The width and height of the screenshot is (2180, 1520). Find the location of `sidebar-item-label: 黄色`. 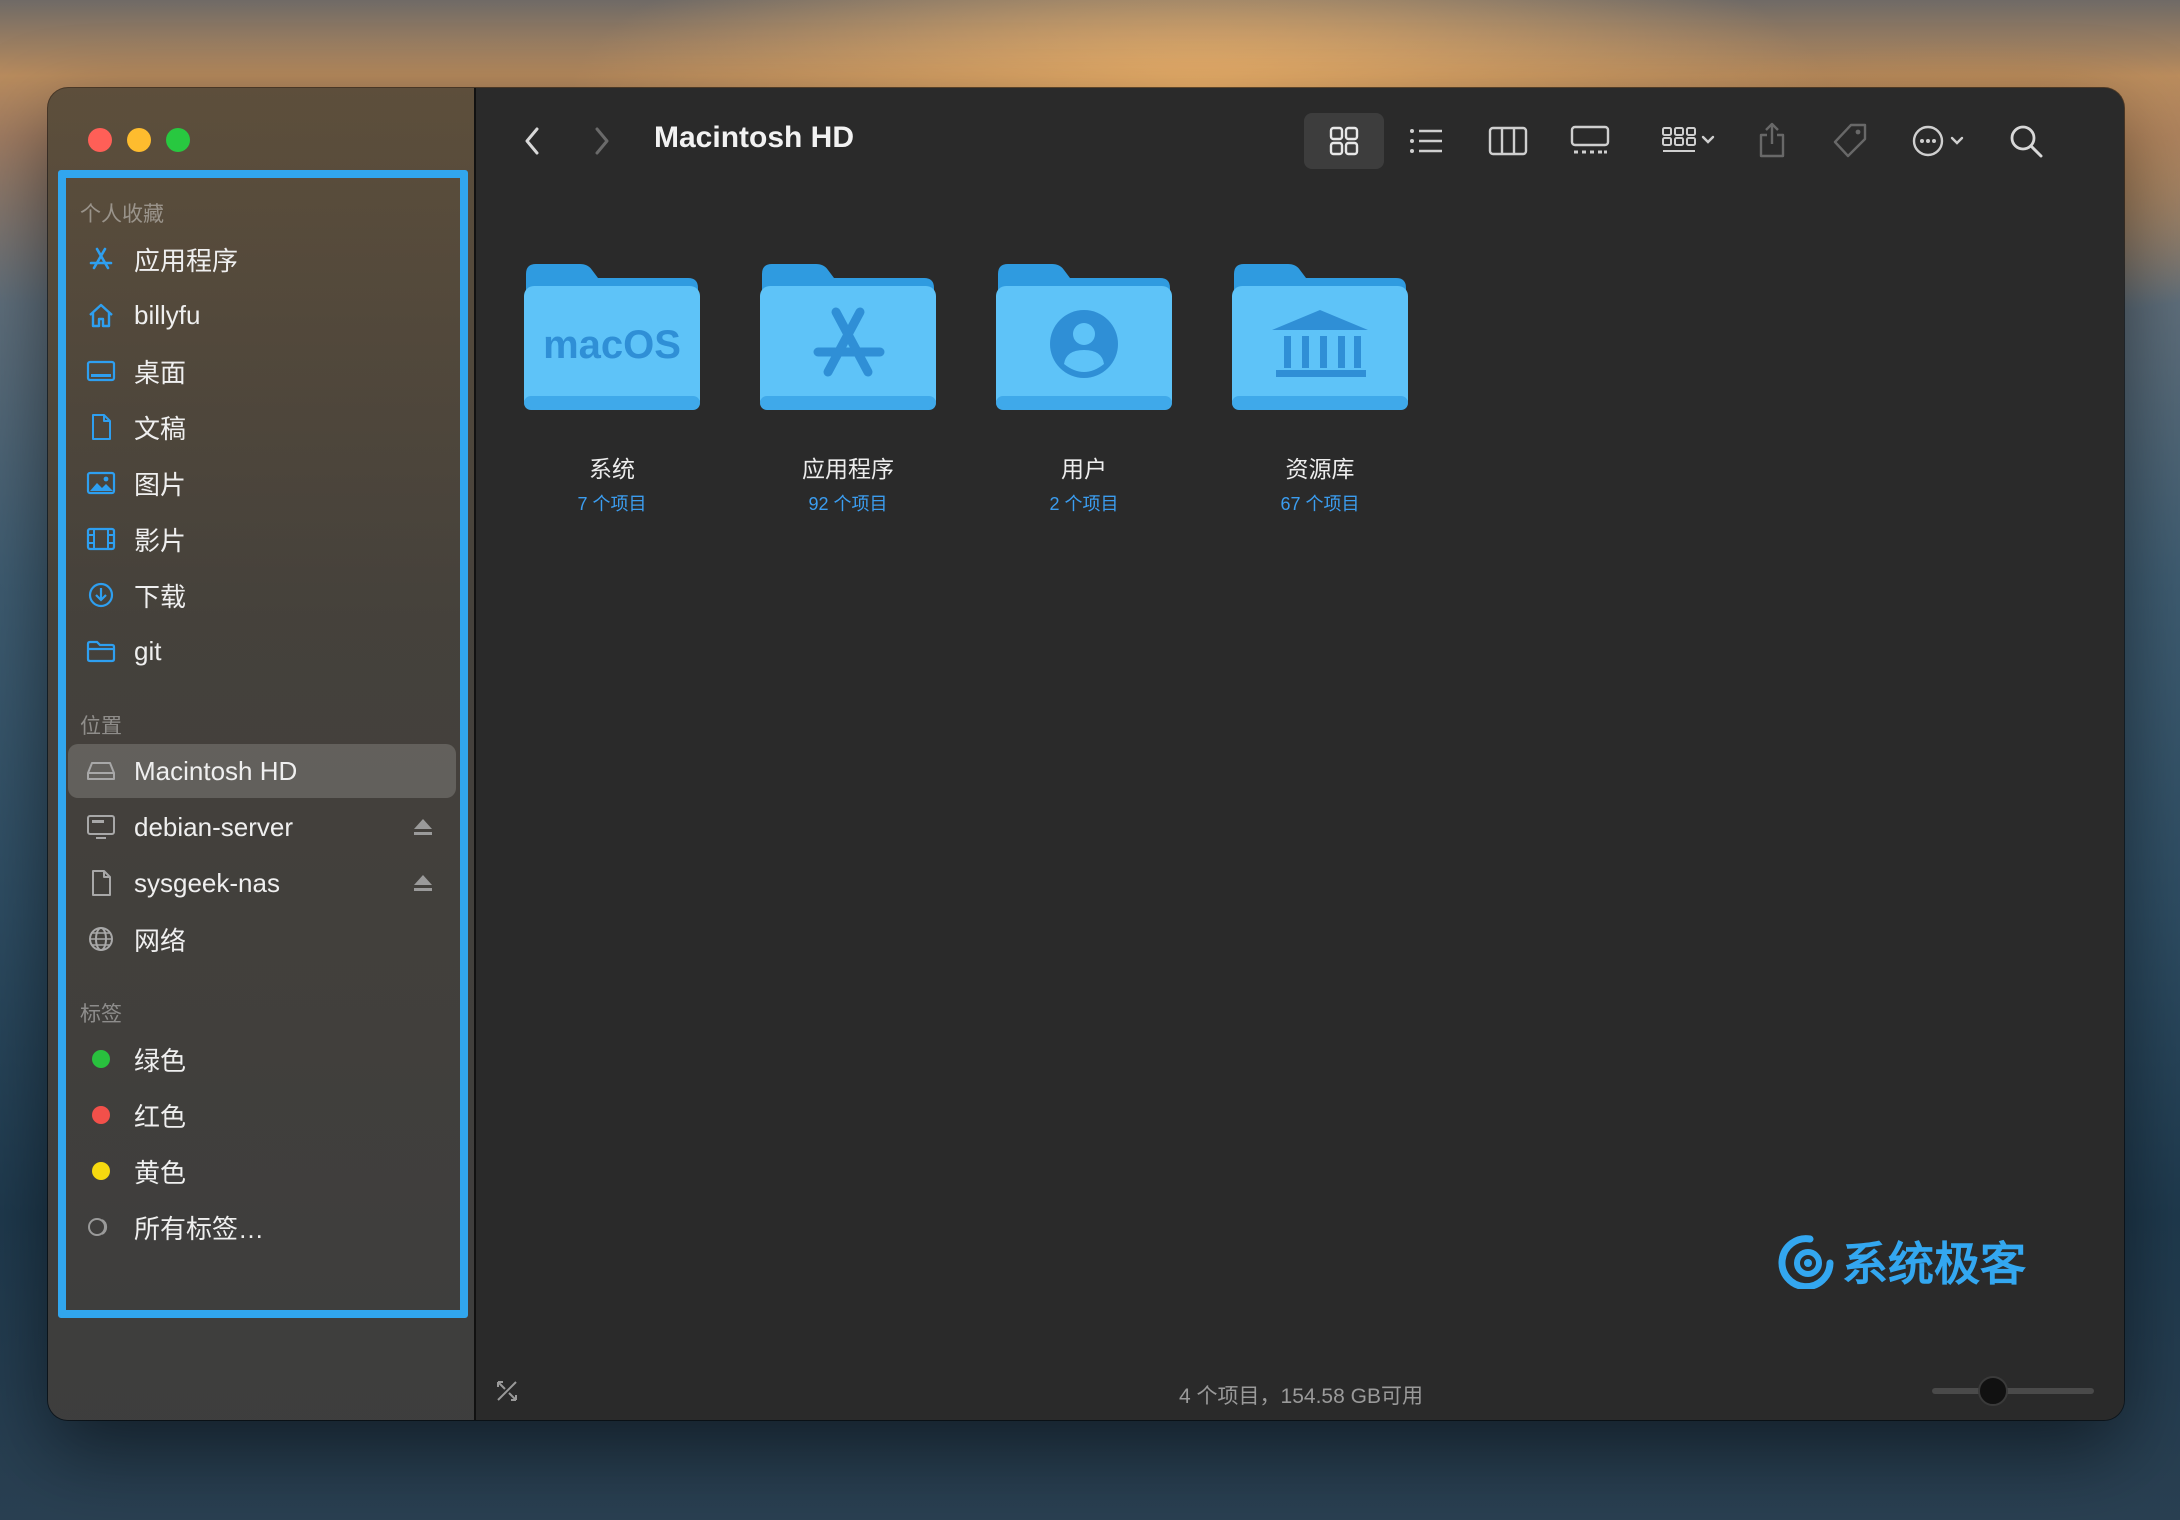

sidebar-item-label: 黄色 is located at coordinates (160, 1172).